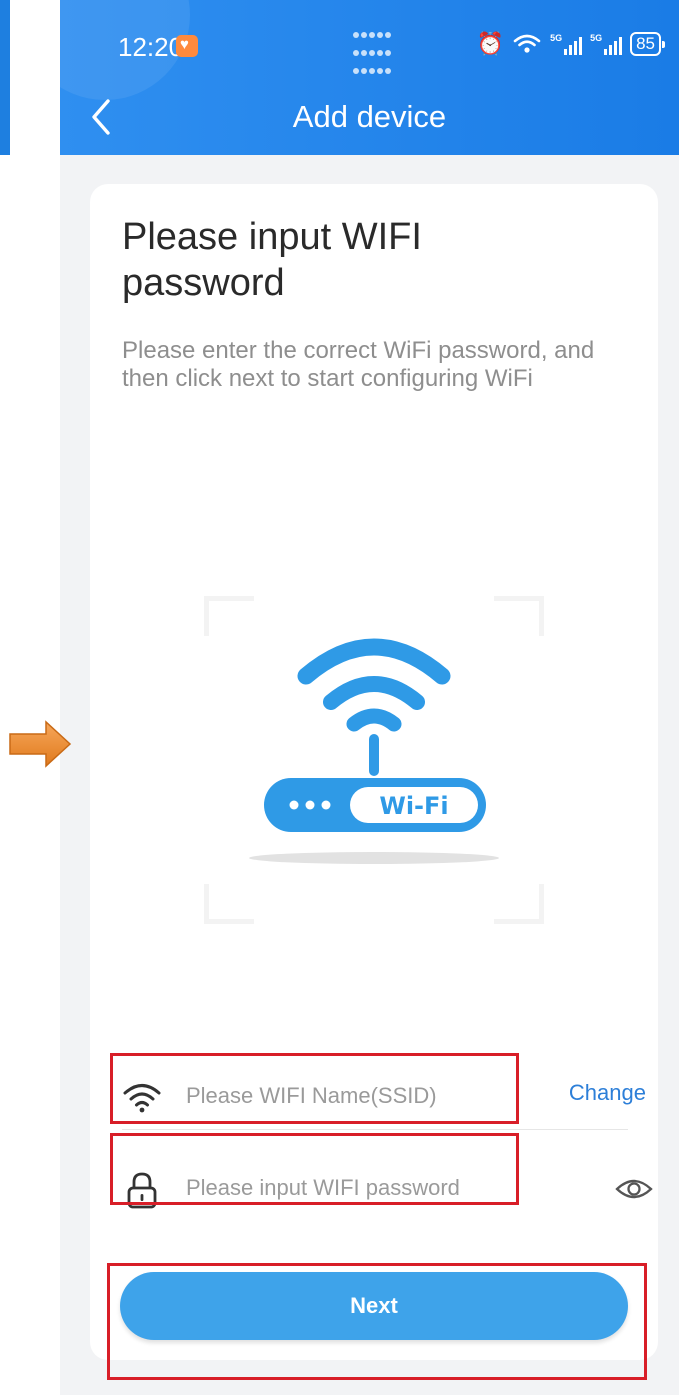  I want to click on status-indicators: ⏰ 5G 5G 85, so click(570, 44).